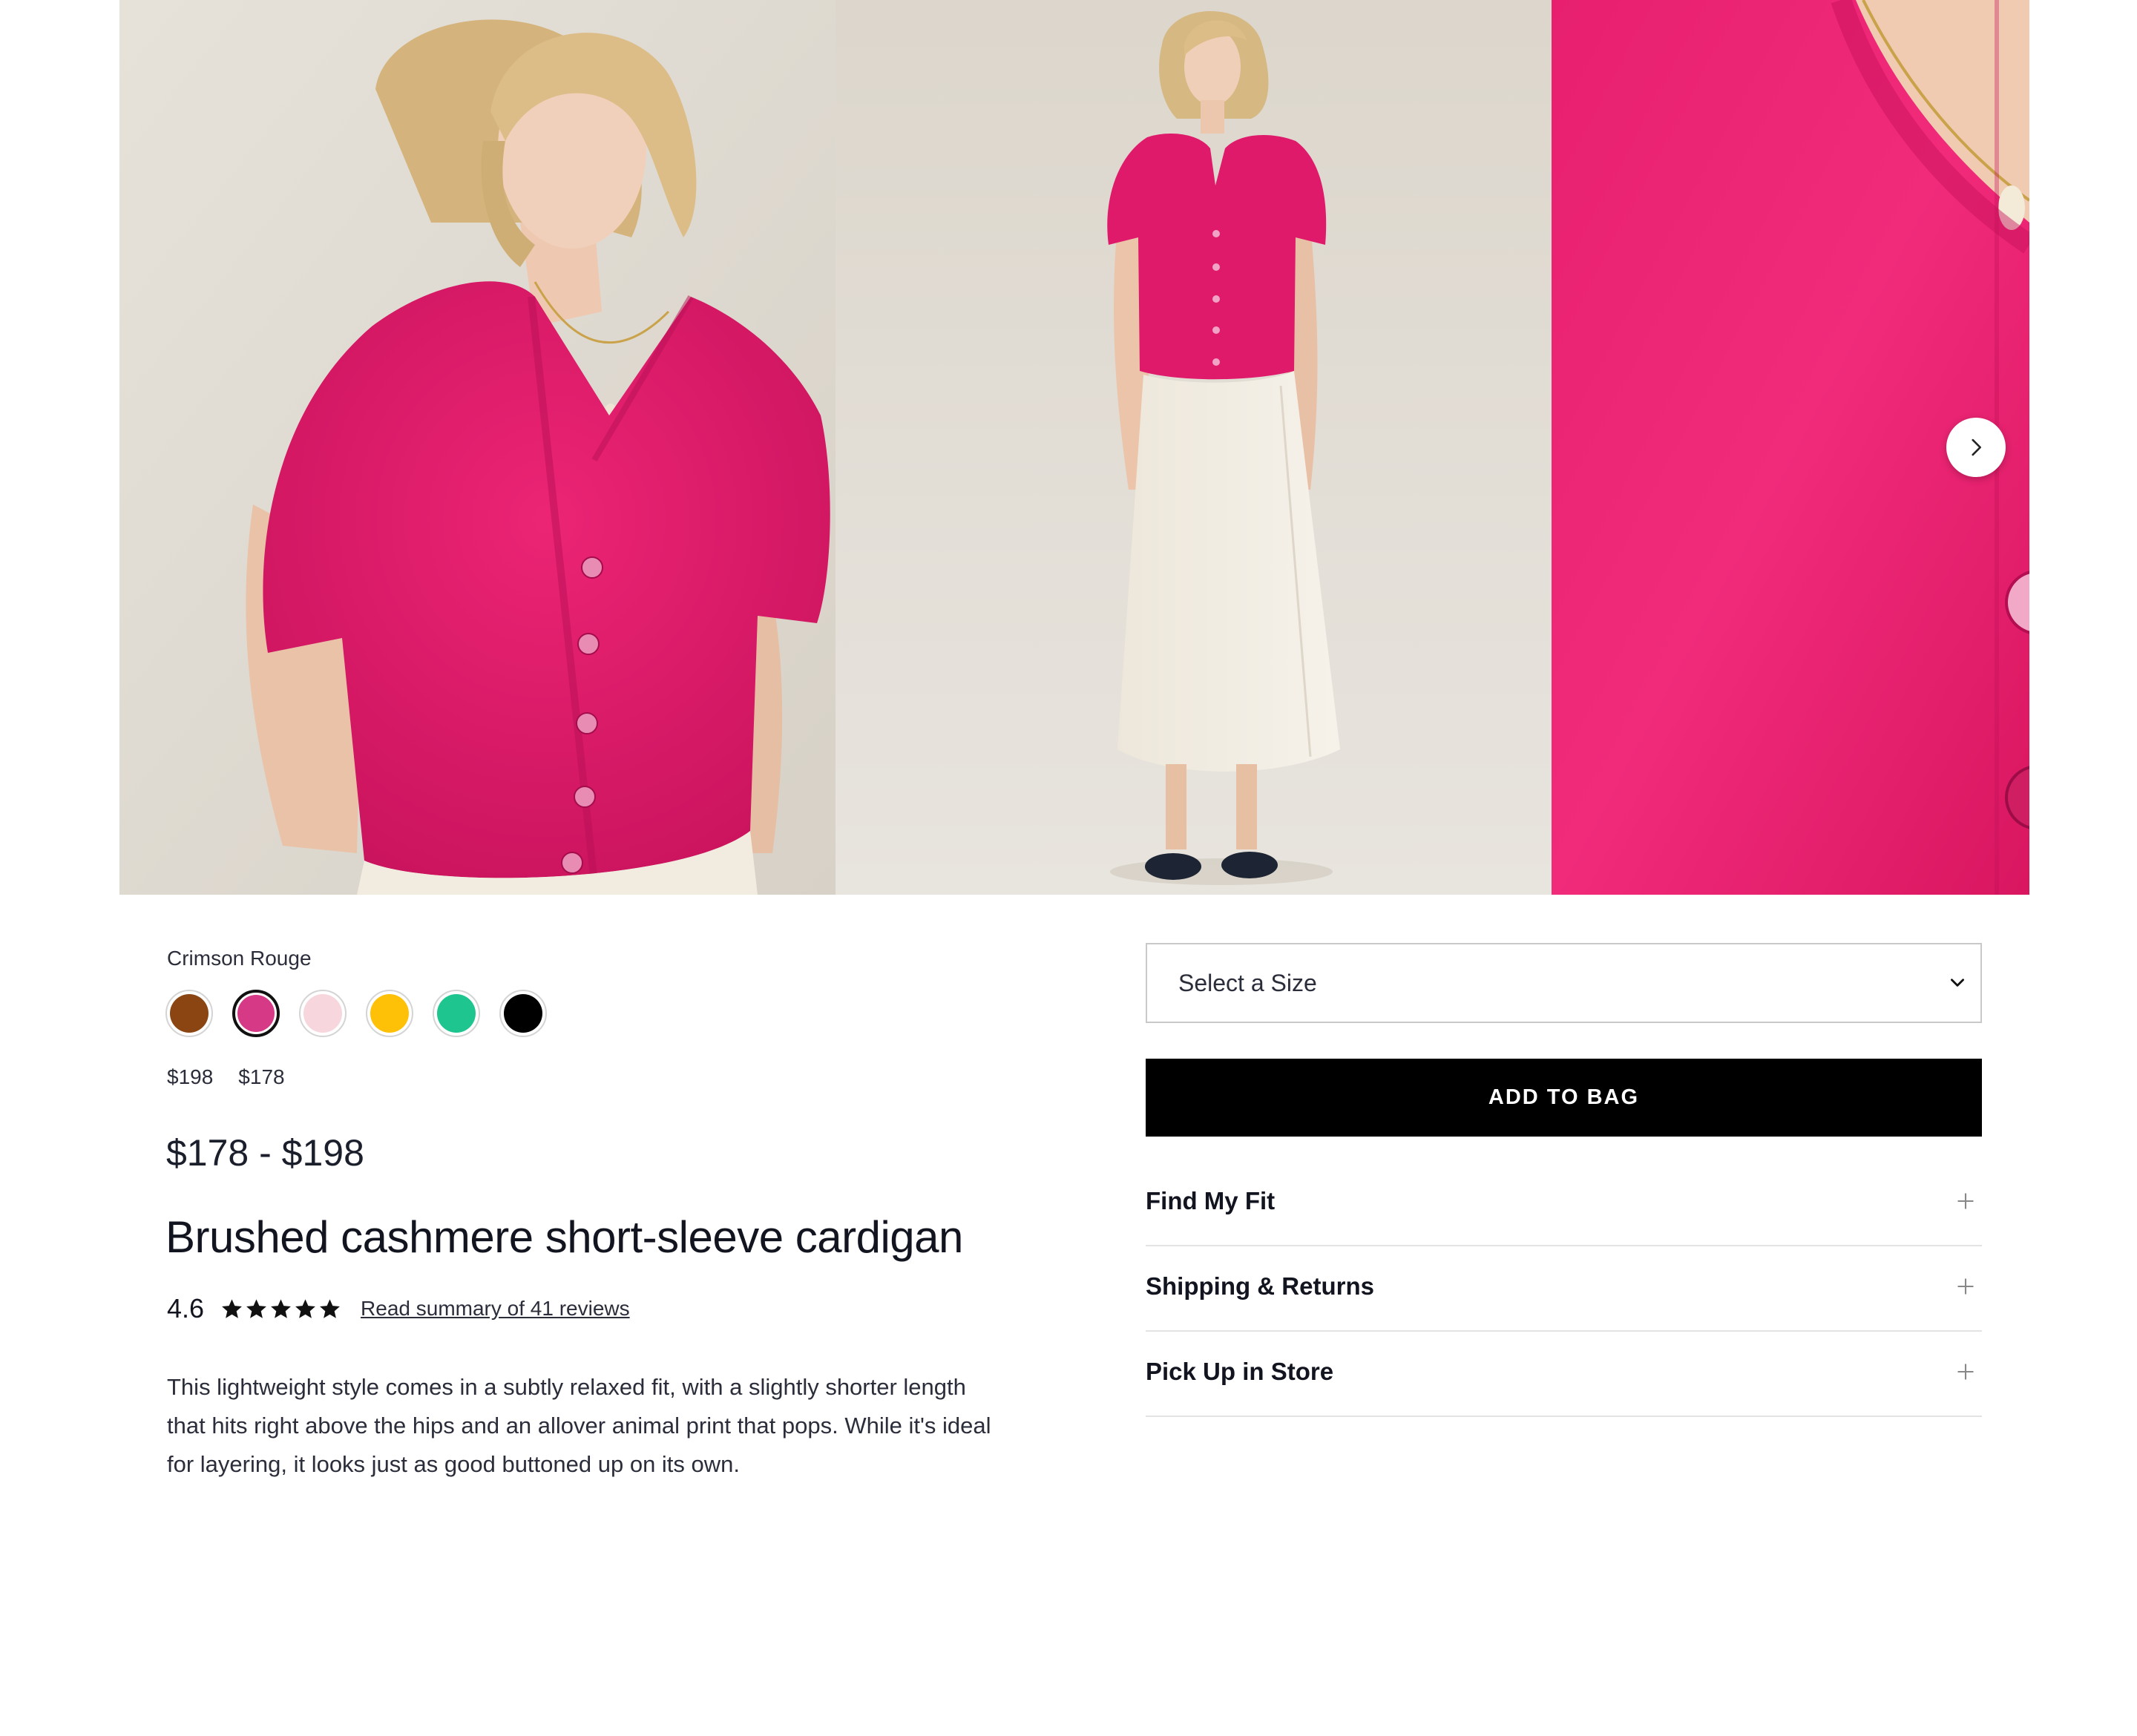 This screenshot has height=1736, width=2137. What do you see at coordinates (1564, 1098) in the screenshot?
I see `add-to-bag-button: ADD TO BAG` at bounding box center [1564, 1098].